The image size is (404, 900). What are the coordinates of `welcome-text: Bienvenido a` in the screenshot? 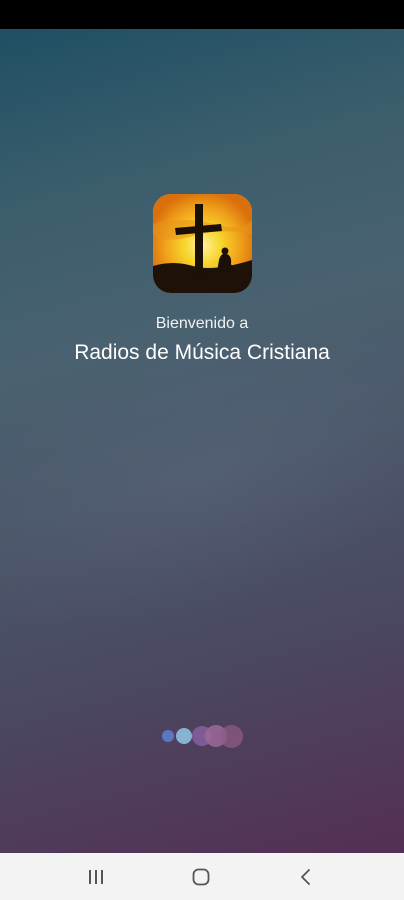 It's located at (202, 323).